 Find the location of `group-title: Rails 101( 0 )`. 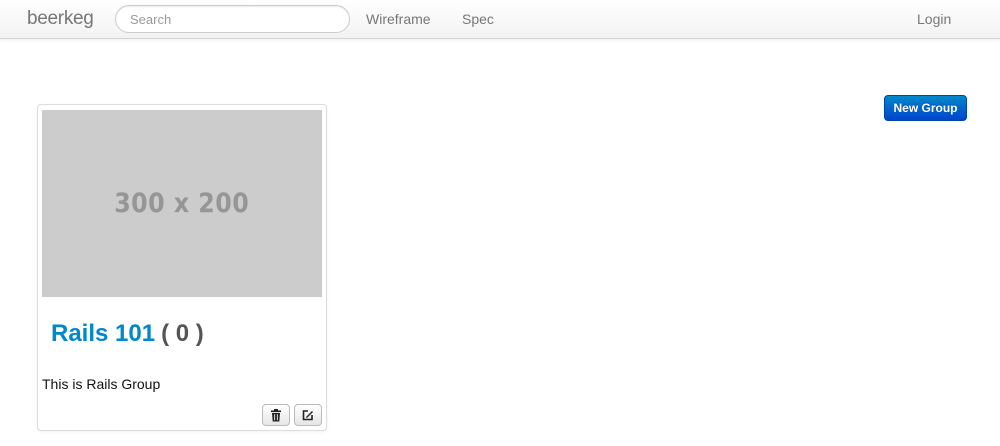

group-title: Rails 101( 0 ) is located at coordinates (127, 334).